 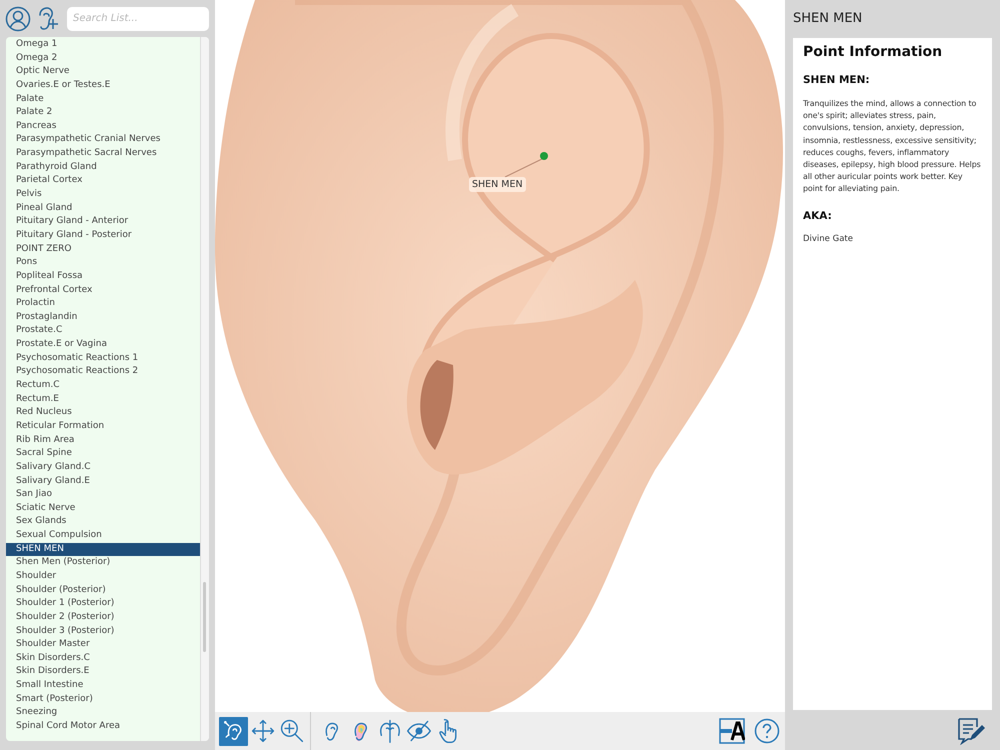 What do you see at coordinates (103, 727) in the screenshot?
I see `list-item: Spinal Cord Motor Area` at bounding box center [103, 727].